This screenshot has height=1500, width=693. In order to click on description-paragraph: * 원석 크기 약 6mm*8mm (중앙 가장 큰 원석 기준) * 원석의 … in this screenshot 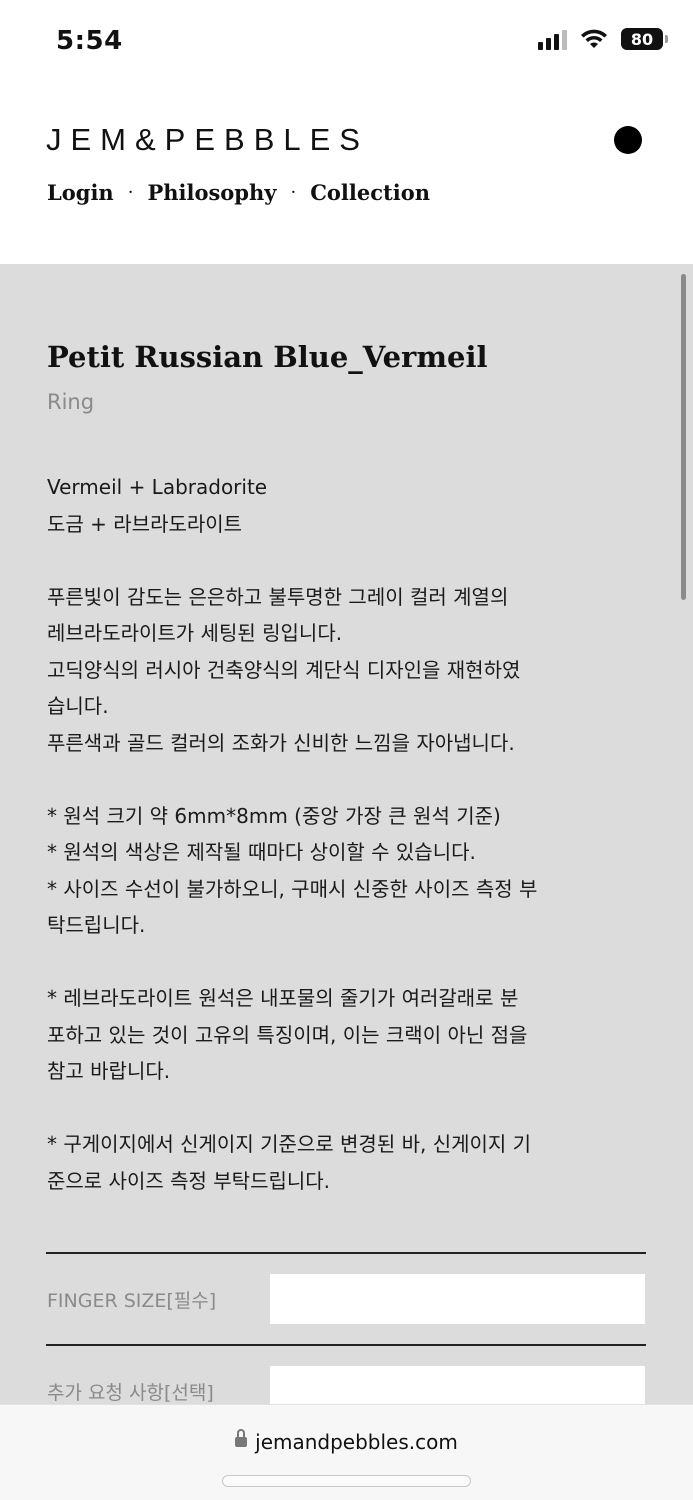, I will do `click(352, 871)`.